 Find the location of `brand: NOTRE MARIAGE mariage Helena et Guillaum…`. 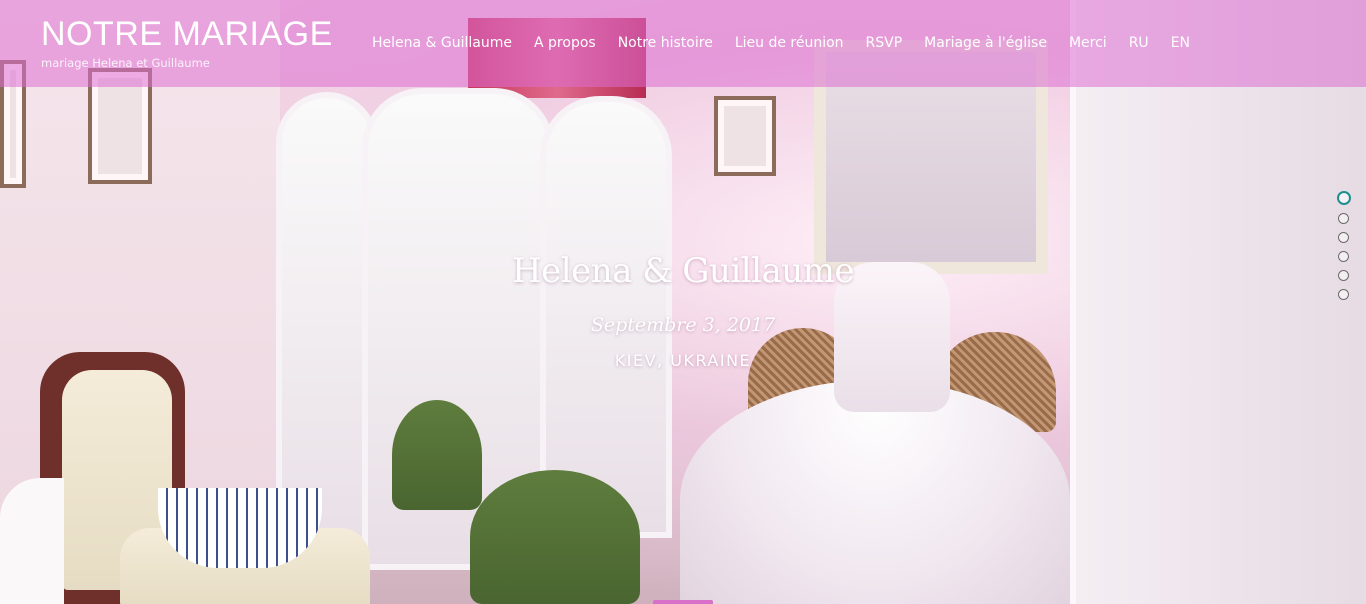

brand: NOTRE MARIAGE mariage Helena et Guillaum… is located at coordinates (187, 41).